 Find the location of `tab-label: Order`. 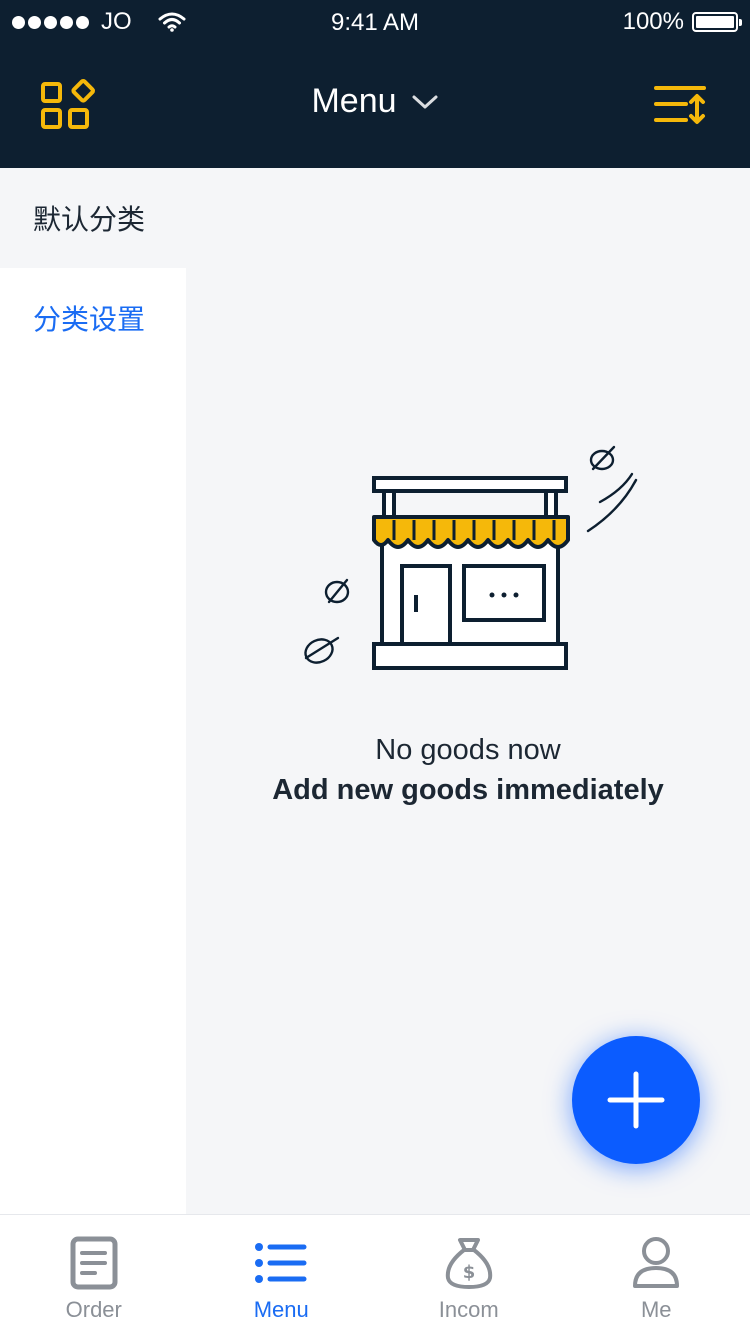

tab-label: Order is located at coordinates (93, 1309).